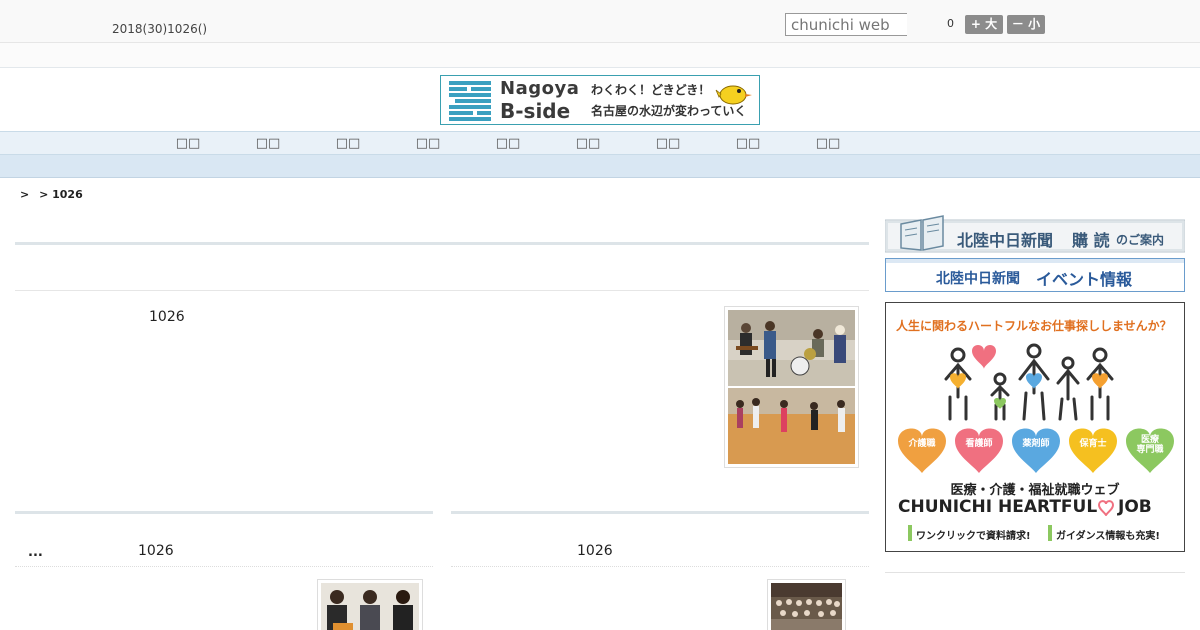 Image resolution: width=1200 pixels, height=630 pixels. I want to click on story-right-date: 1026, so click(595, 551).